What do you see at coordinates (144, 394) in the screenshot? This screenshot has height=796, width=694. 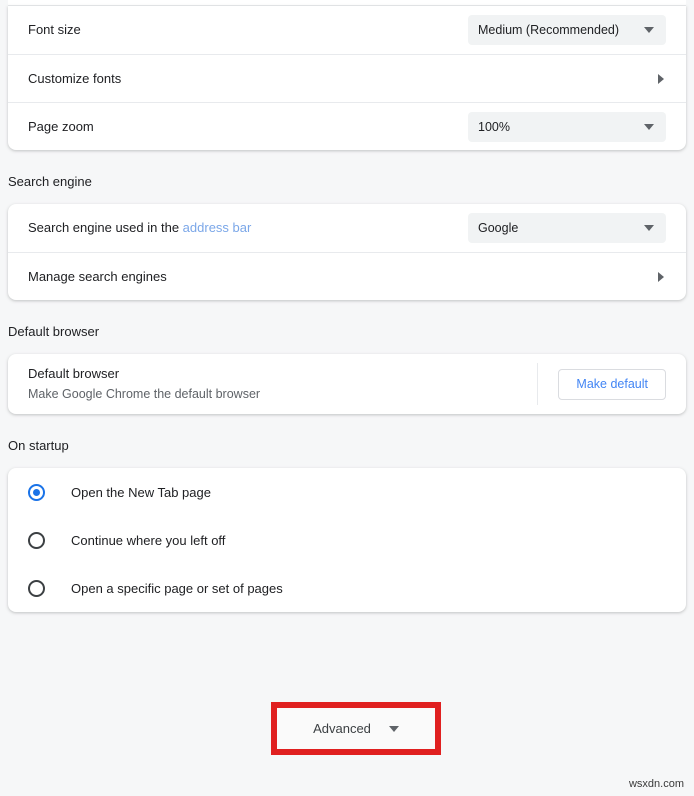 I see `default-browser-subtitle: Make Google Chrome the default browser` at bounding box center [144, 394].